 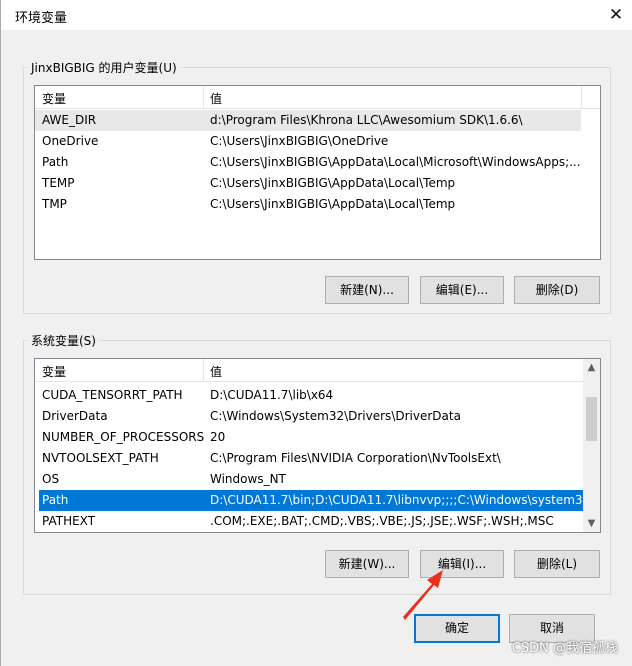 I want to click on system-variables-label: 系统变量(S), so click(x=63, y=340).